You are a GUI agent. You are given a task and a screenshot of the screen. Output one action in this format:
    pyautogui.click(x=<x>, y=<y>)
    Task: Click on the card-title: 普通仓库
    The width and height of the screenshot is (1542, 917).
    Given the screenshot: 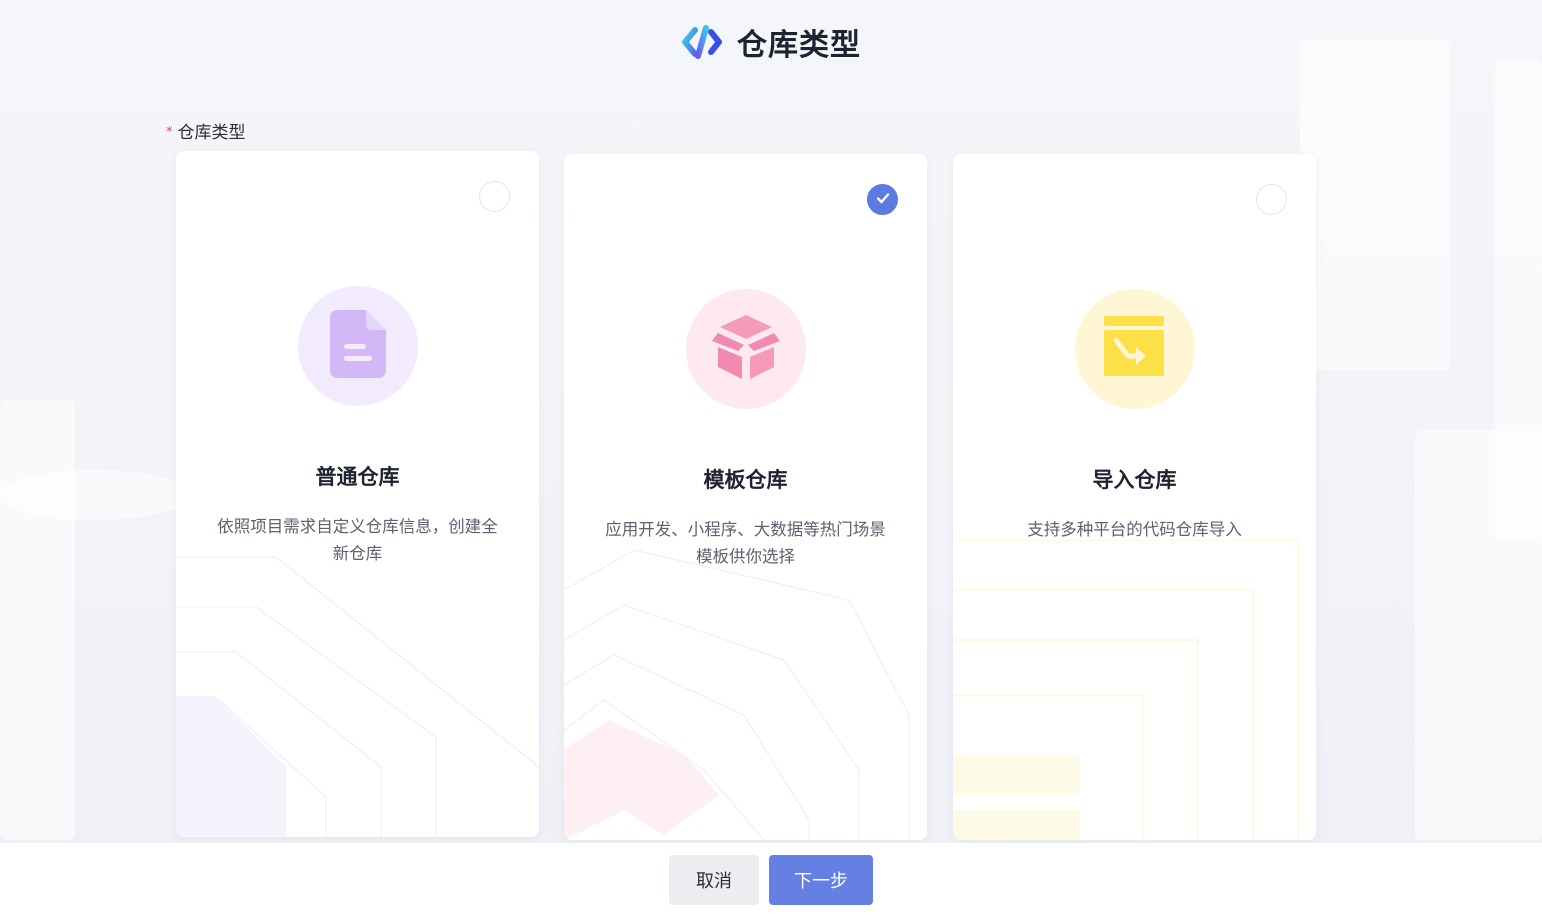 What is the action you would take?
    pyautogui.click(x=357, y=477)
    